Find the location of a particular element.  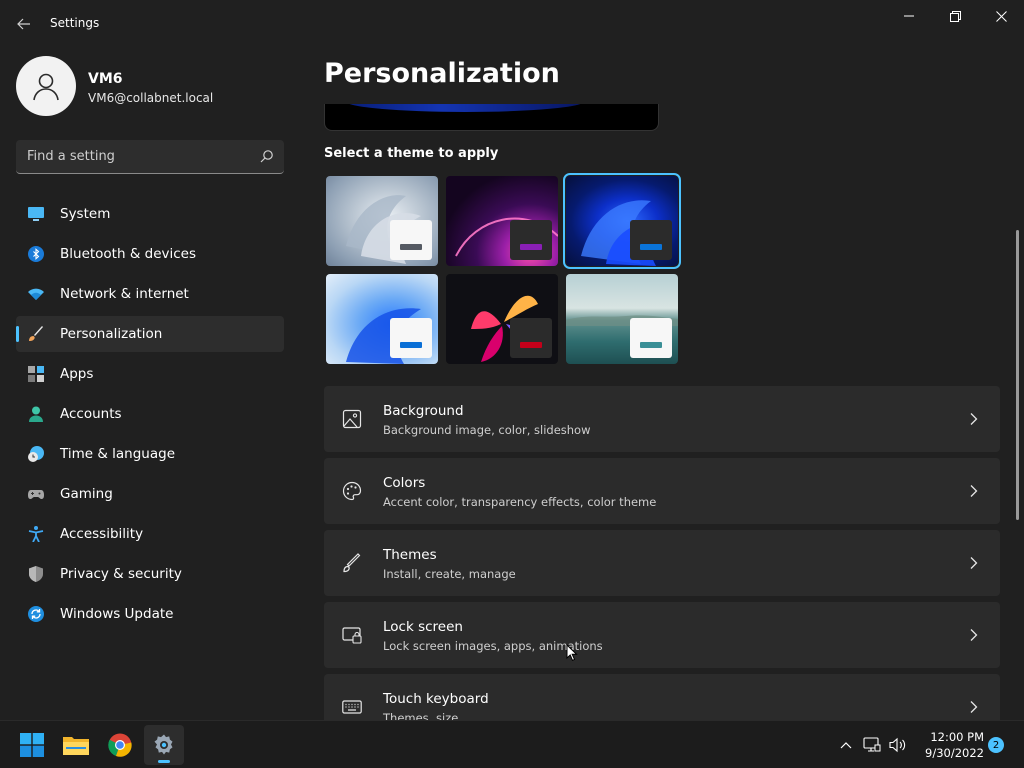

themes-section-label: Select a theme to apply is located at coordinates (411, 153).